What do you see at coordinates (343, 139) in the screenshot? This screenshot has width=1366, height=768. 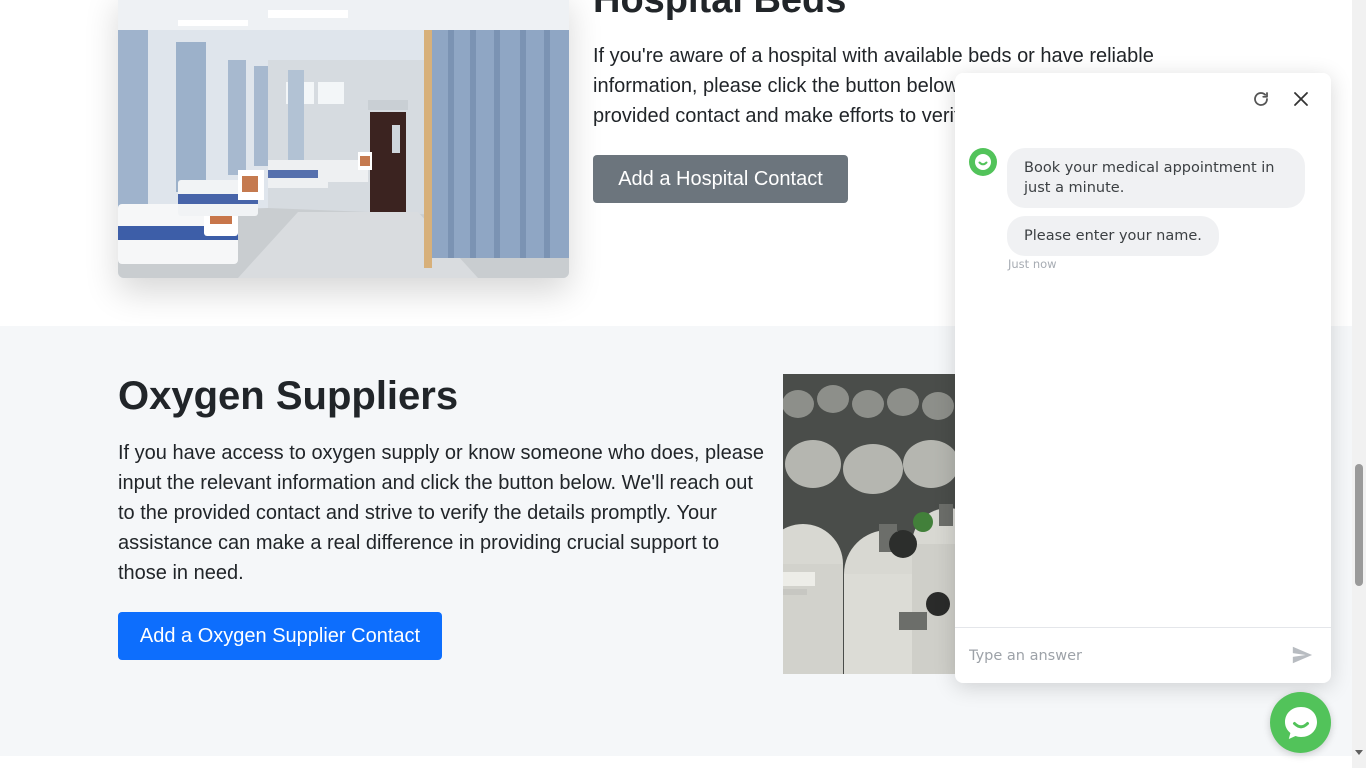 I see `hospital-ward-photo` at bounding box center [343, 139].